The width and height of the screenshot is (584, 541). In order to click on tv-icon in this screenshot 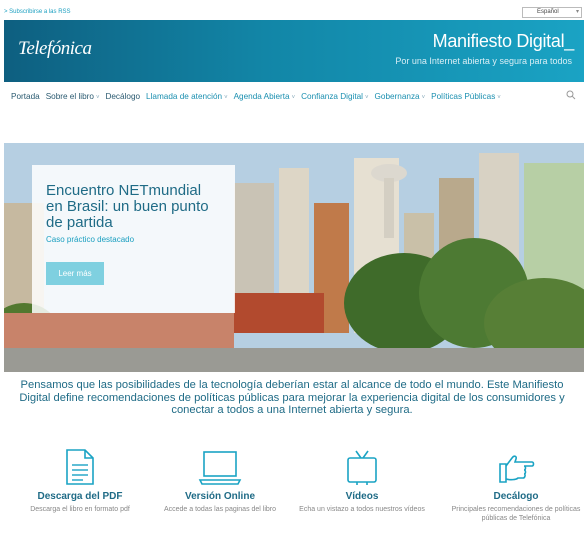, I will do `click(362, 467)`.